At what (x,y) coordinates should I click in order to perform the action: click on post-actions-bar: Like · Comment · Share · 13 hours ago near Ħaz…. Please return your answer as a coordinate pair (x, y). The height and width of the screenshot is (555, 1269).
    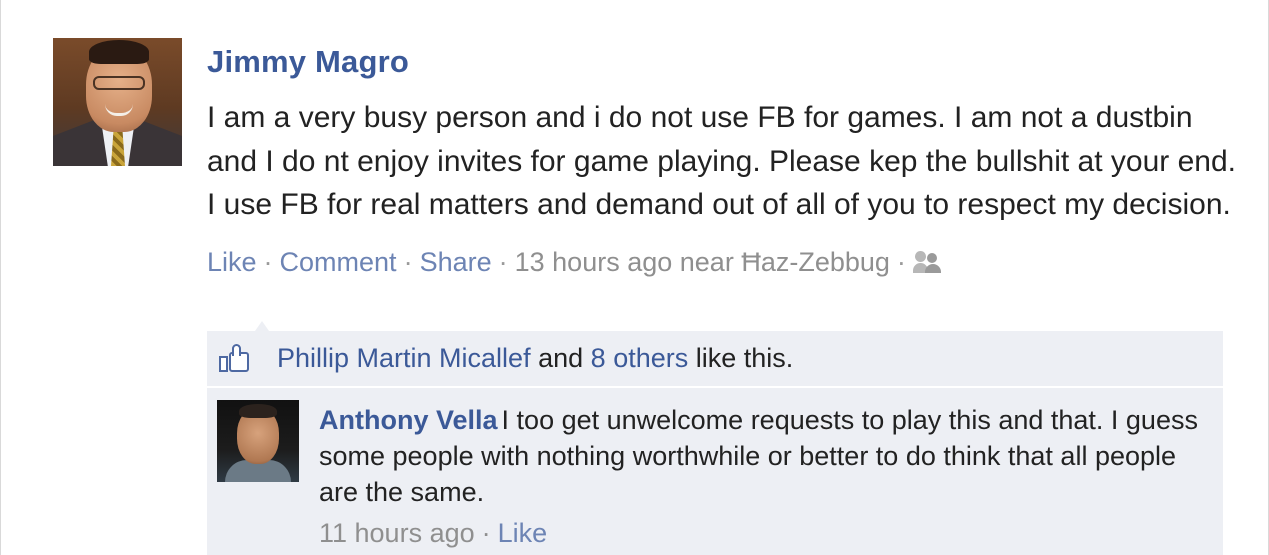
    Looking at the image, I should click on (722, 262).